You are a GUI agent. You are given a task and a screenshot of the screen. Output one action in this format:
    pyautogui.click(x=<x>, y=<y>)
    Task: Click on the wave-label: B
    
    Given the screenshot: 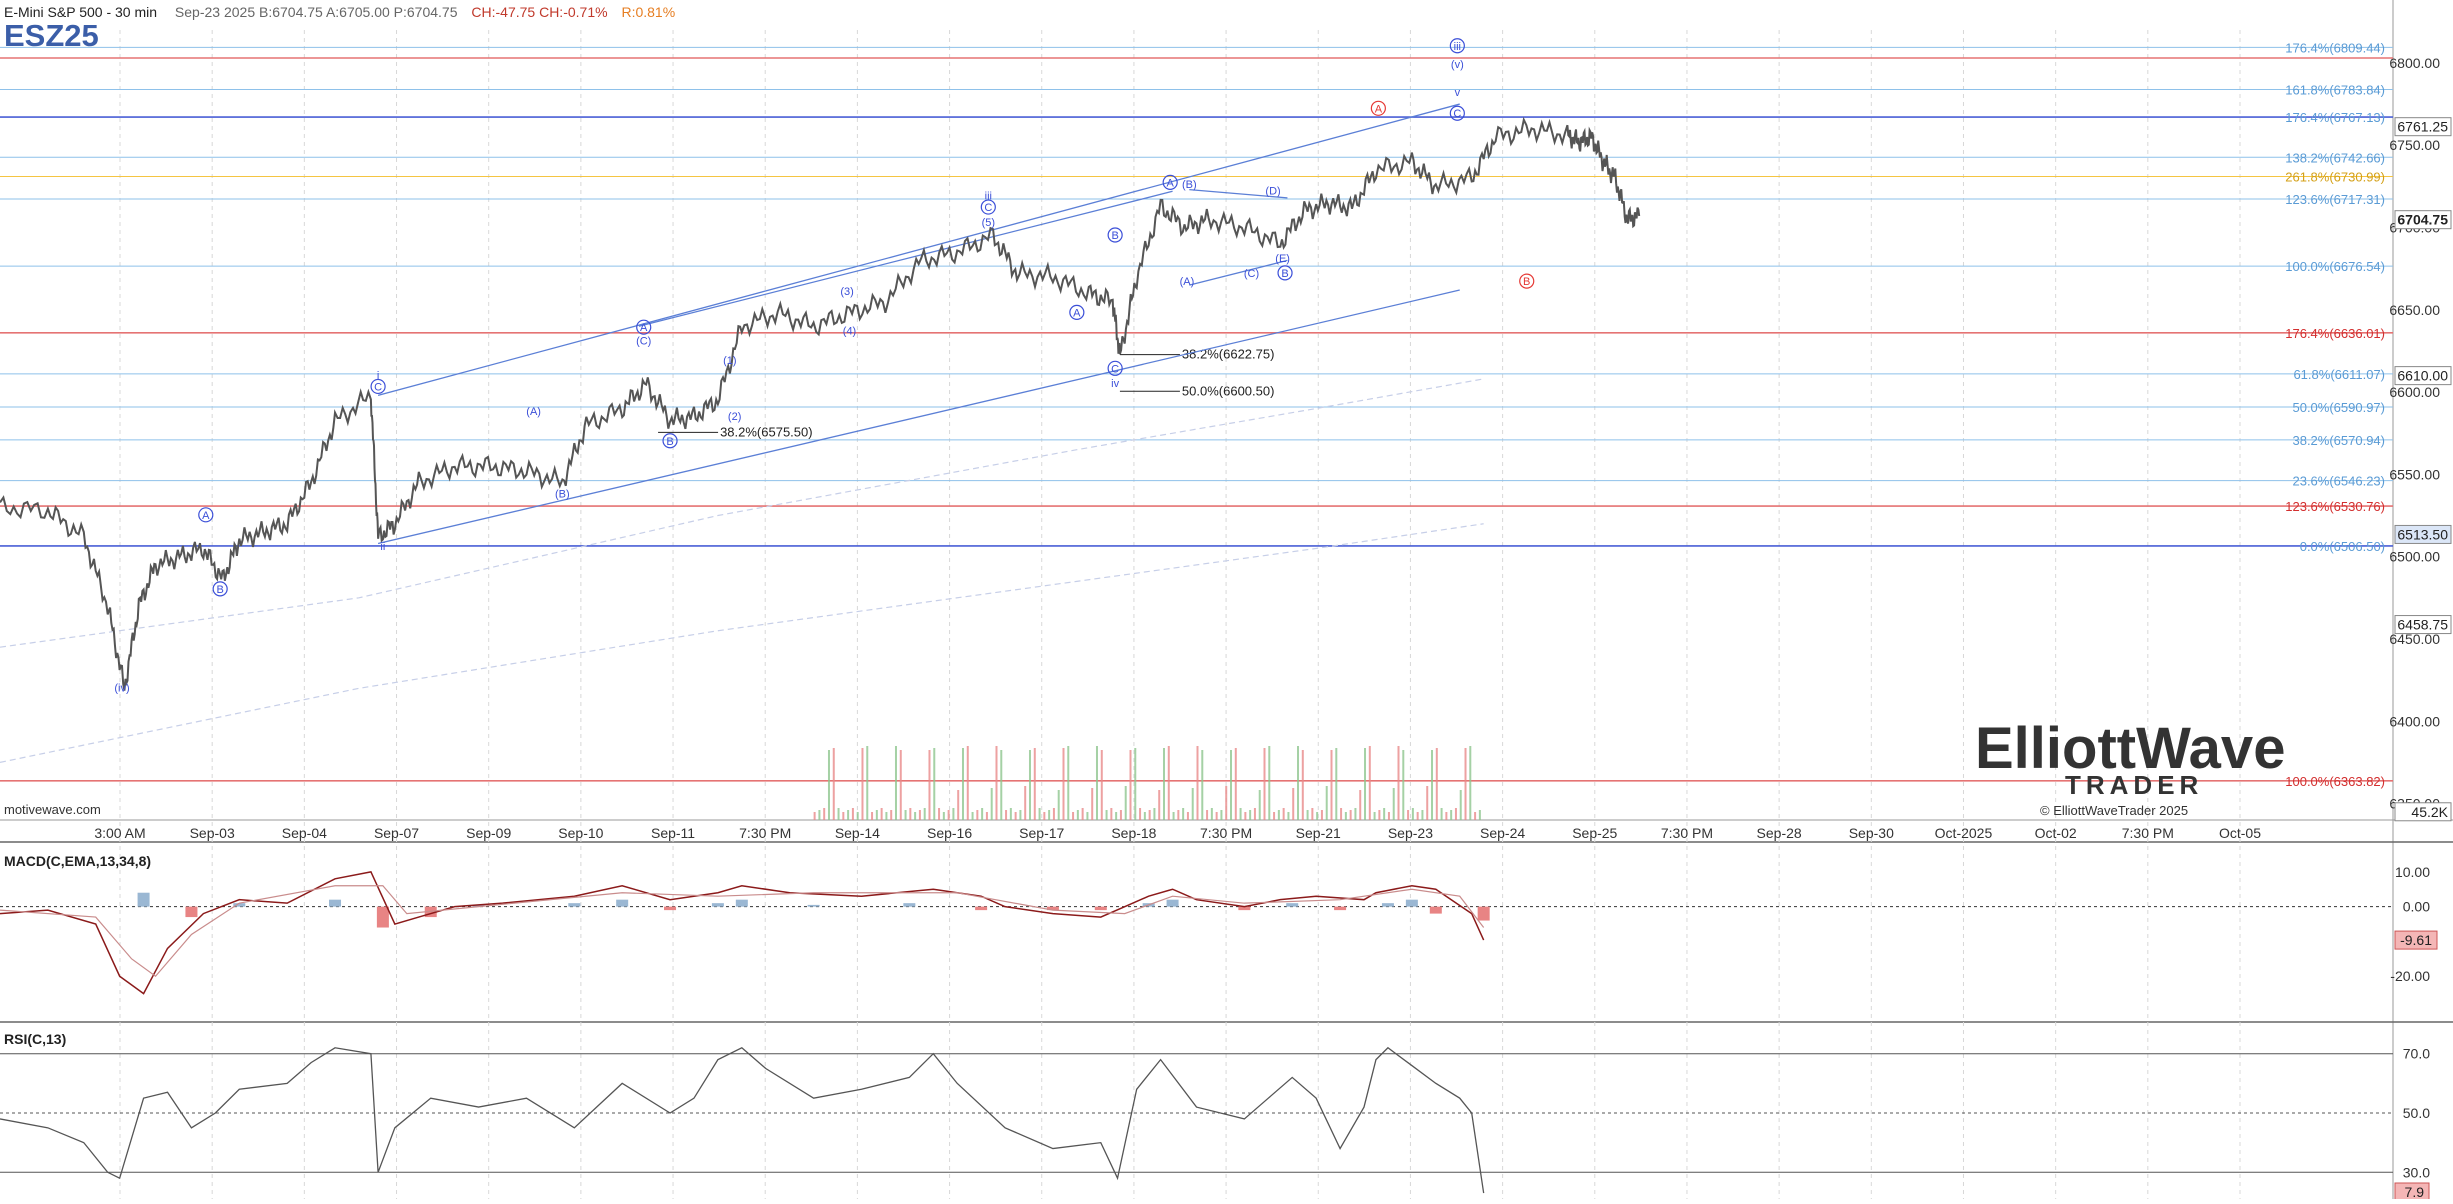 What is the action you would take?
    pyautogui.click(x=219, y=590)
    